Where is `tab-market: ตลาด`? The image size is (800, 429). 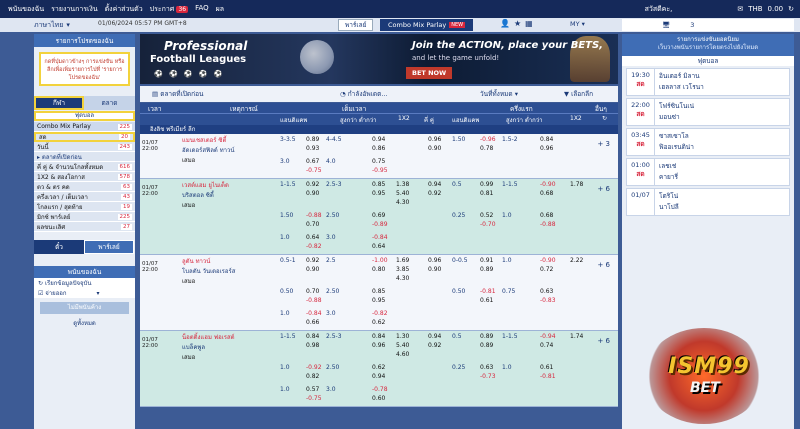 tab-market: ตลาด is located at coordinates (109, 103).